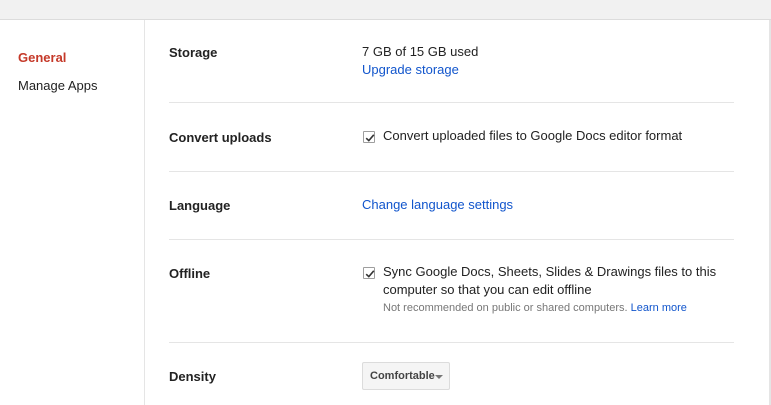  I want to click on convert-uploads-checkbox, so click(369, 137).